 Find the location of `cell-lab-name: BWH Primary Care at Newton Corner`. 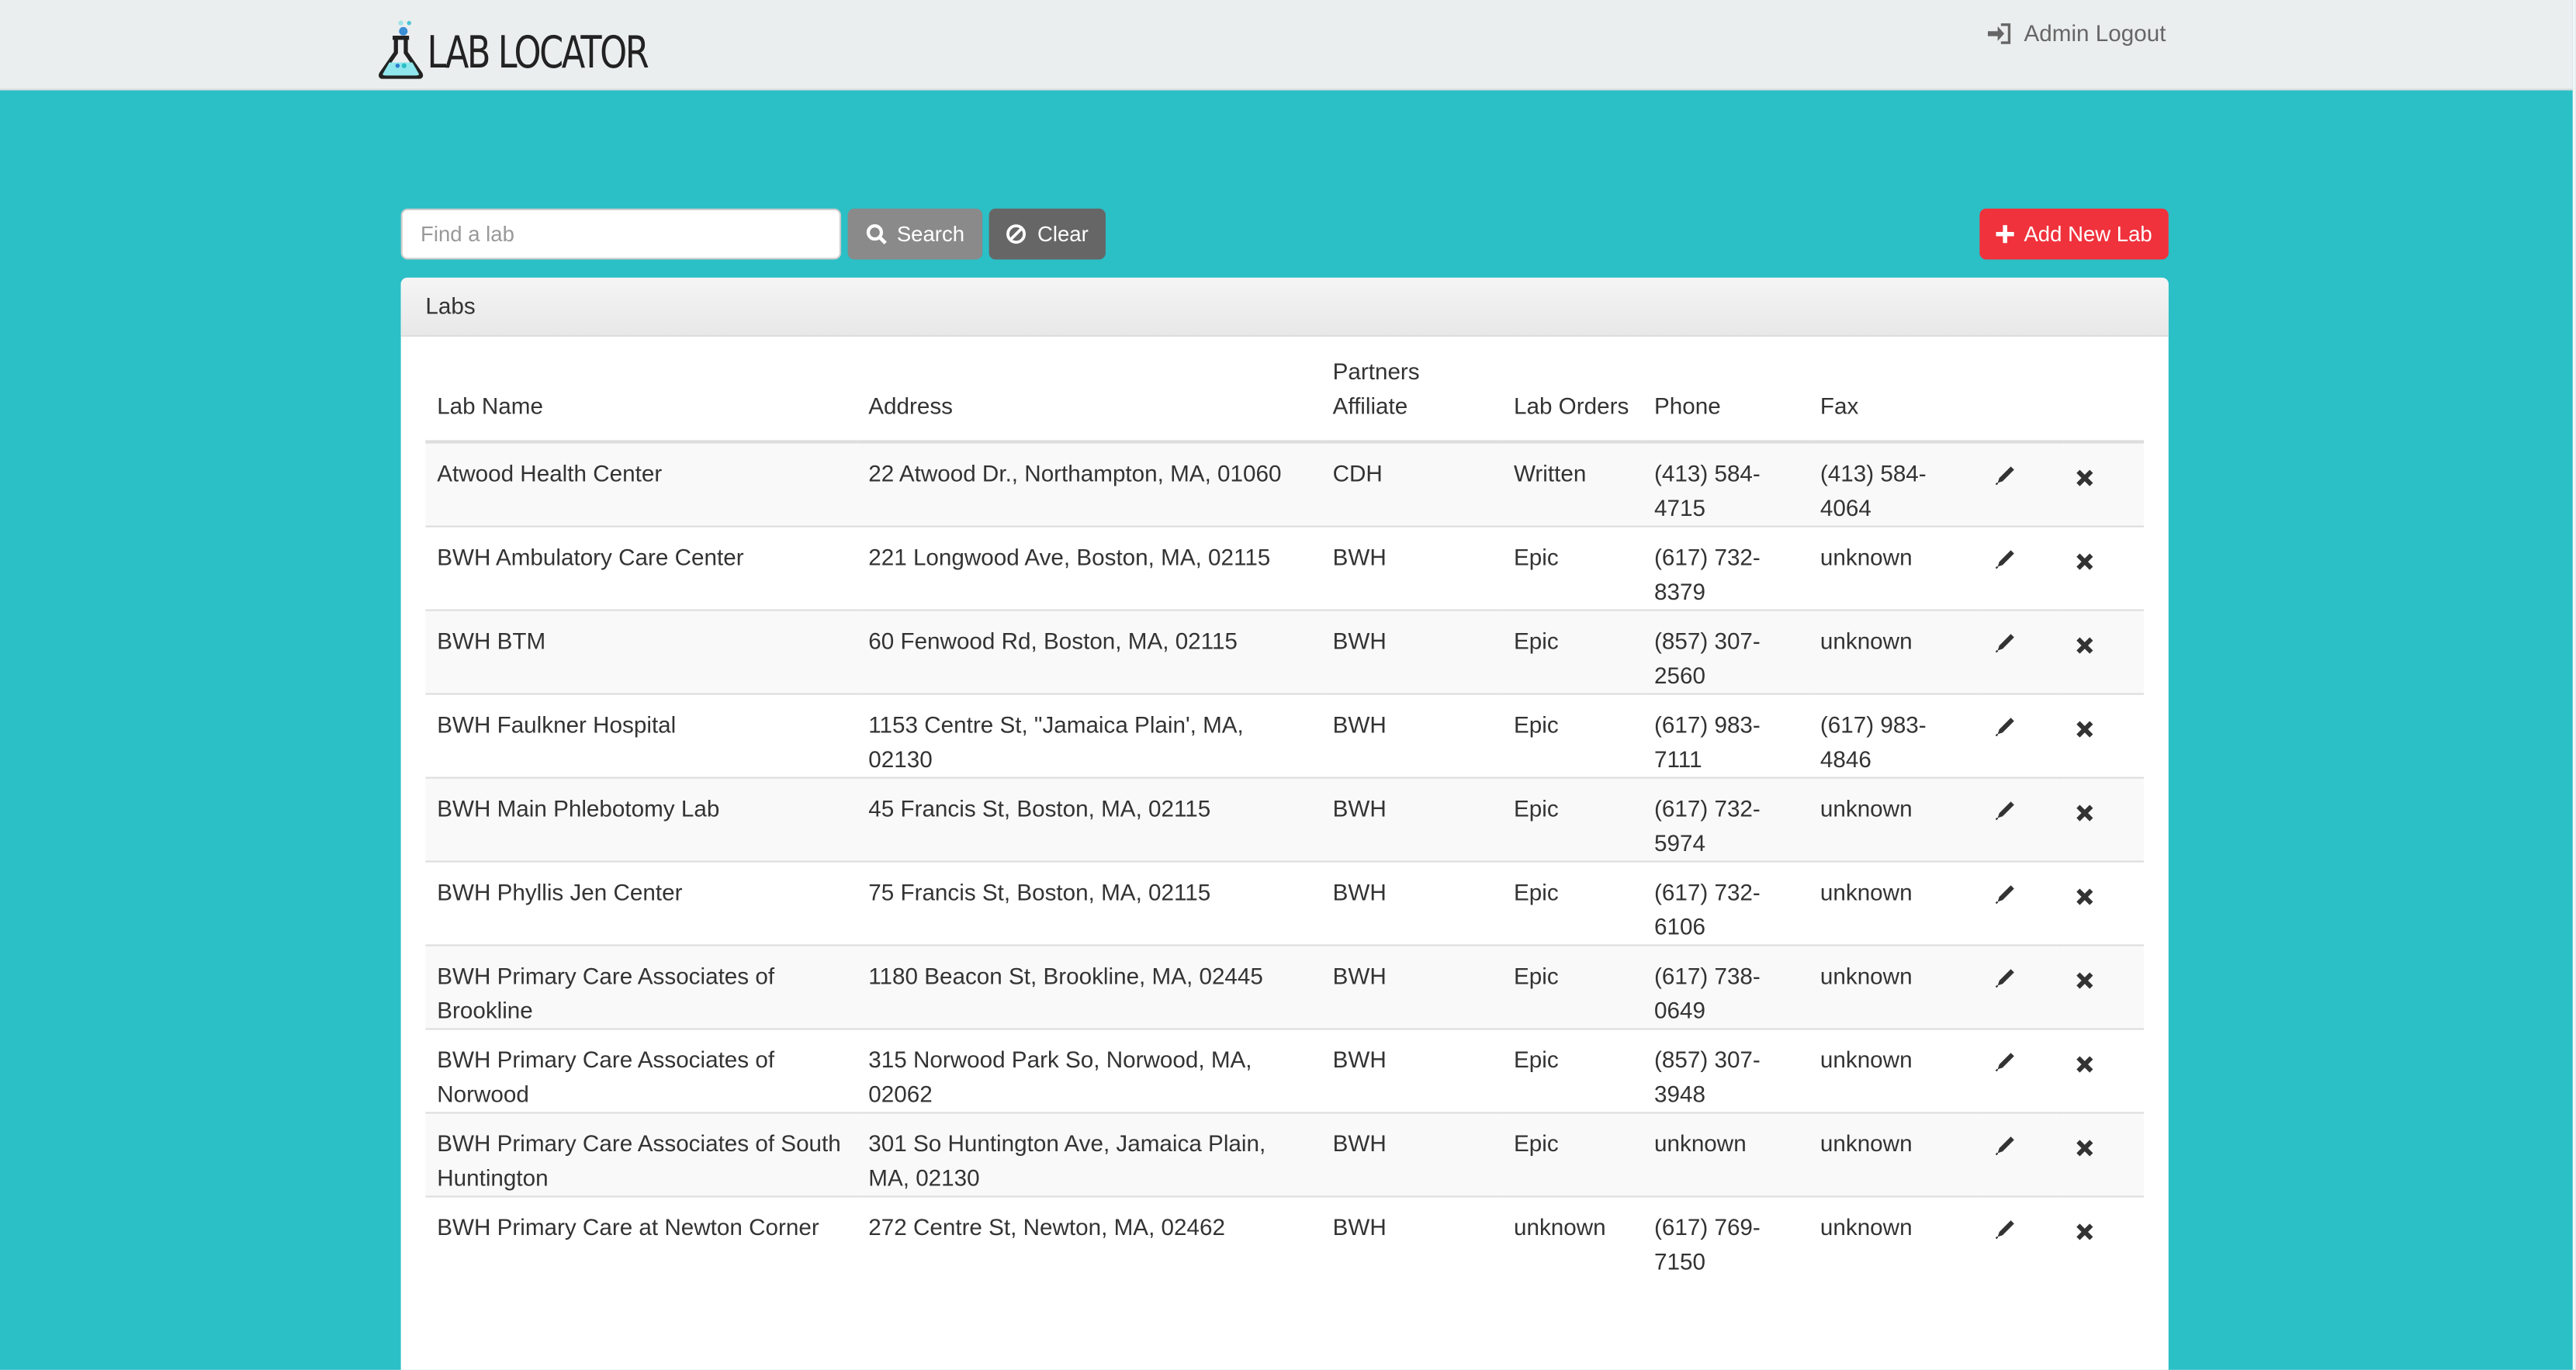

cell-lab-name: BWH Primary Care at Newton Corner is located at coordinates (641, 1237).